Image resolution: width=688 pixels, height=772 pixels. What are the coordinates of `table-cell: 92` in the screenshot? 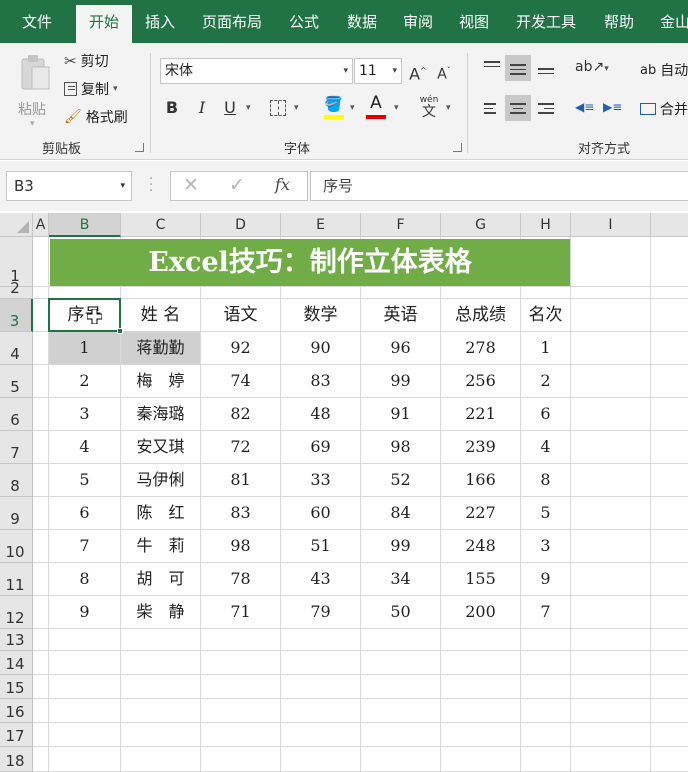 It's located at (240, 348).